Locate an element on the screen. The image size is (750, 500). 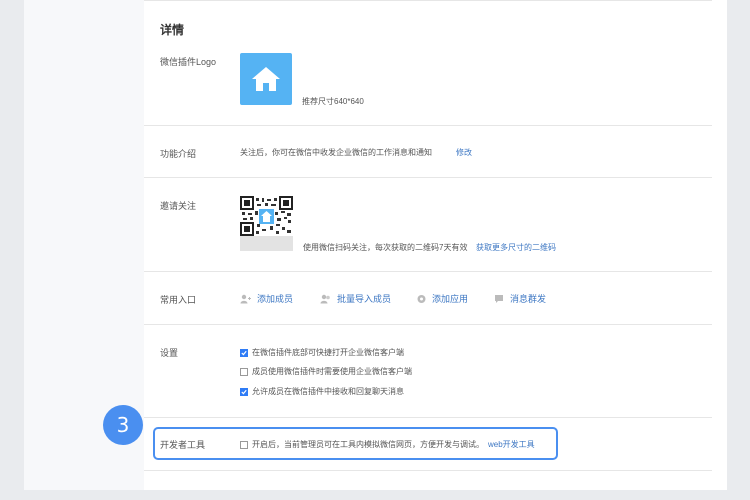
entry-label: 消息群发 is located at coordinates (528, 299).